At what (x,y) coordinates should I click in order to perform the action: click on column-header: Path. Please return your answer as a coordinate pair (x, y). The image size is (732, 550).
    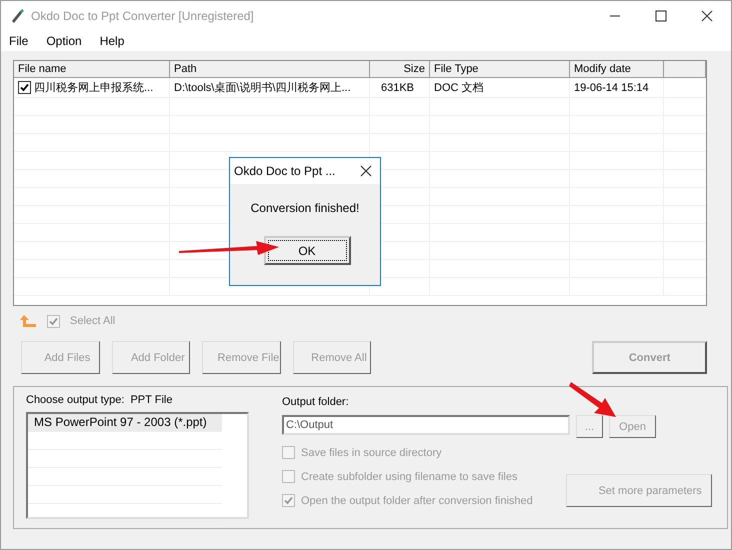
    Looking at the image, I should click on (270, 69).